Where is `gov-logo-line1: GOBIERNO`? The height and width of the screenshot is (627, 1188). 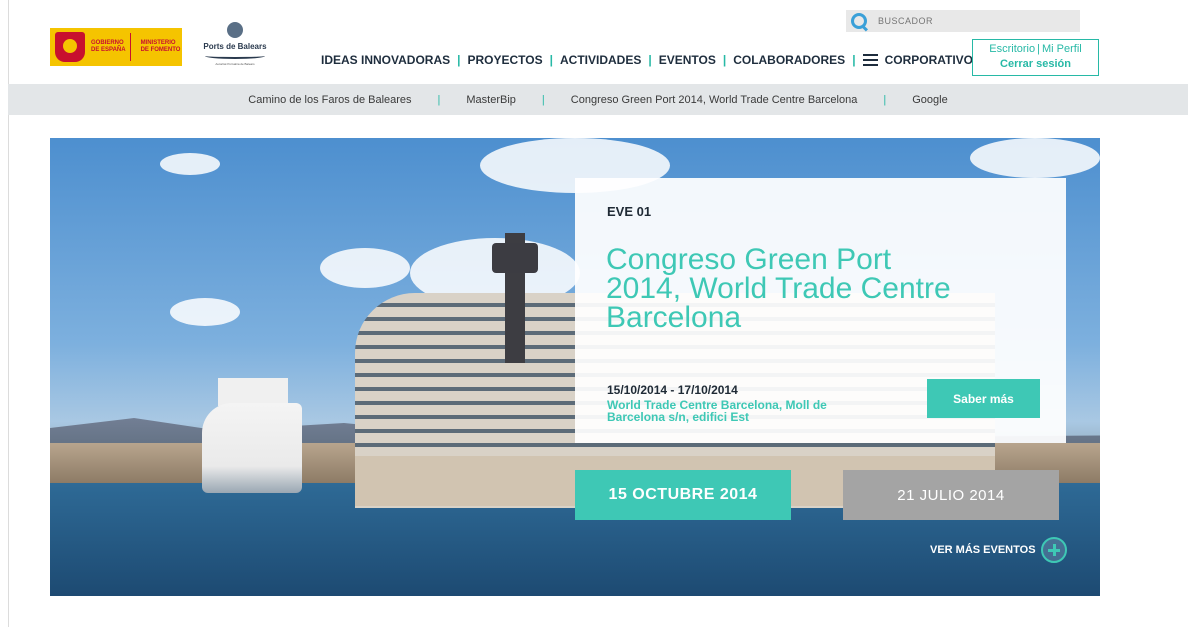
gov-logo-line1: GOBIERNO is located at coordinates (107, 43).